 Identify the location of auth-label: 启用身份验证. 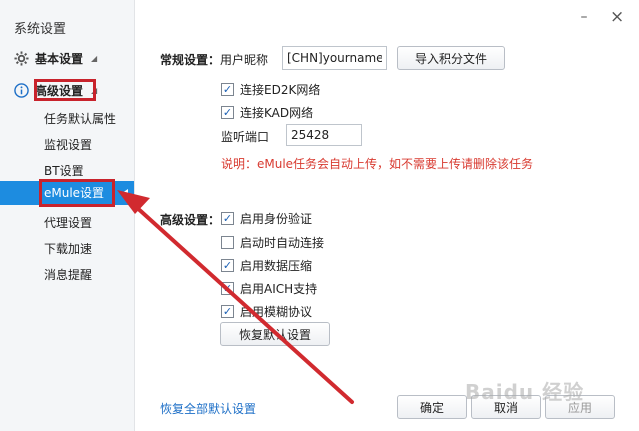
(276, 219).